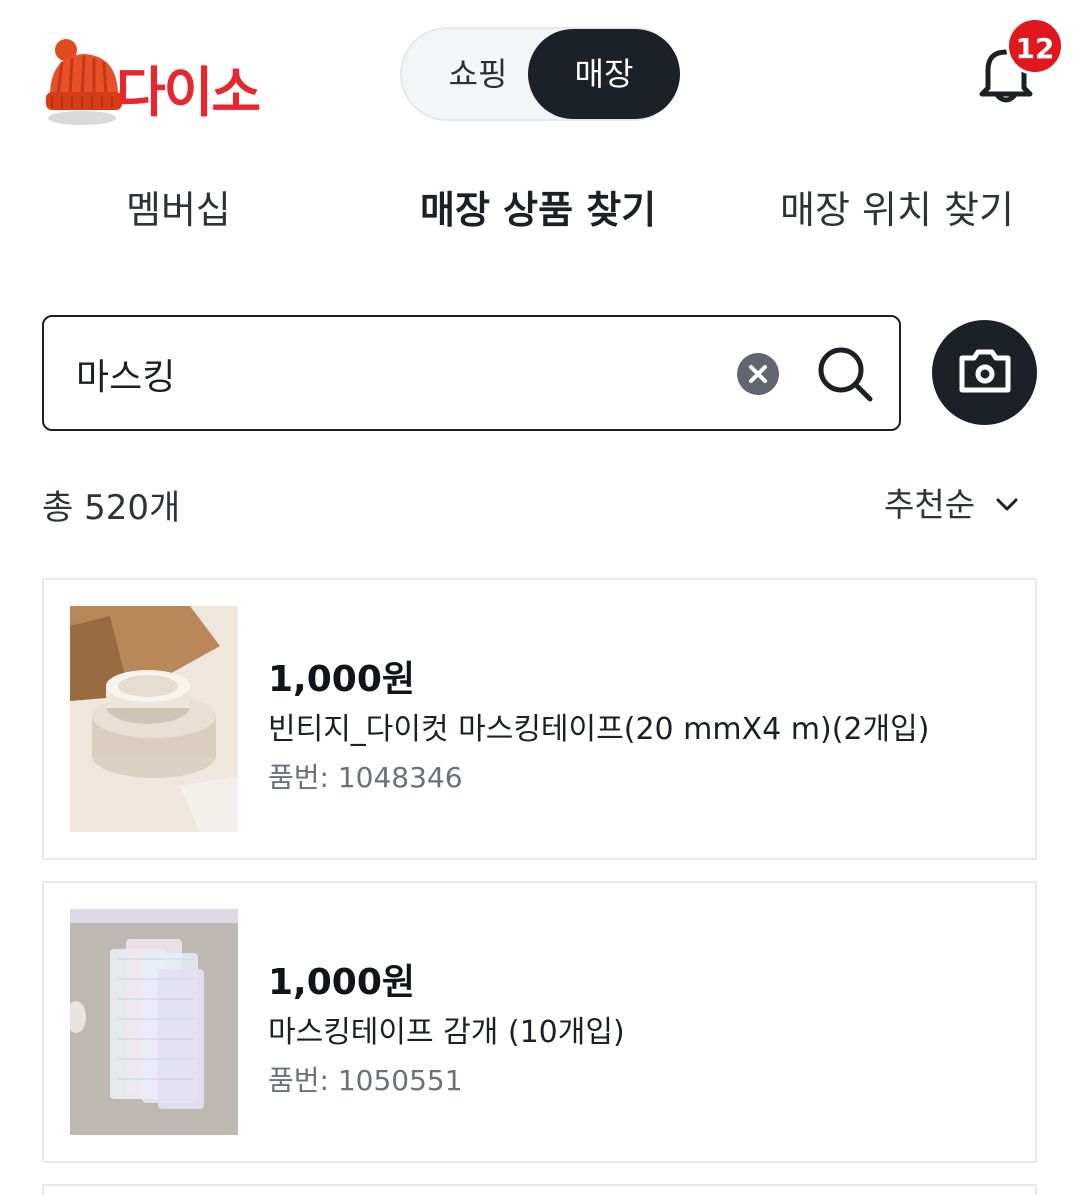 The height and width of the screenshot is (1195, 1080). What do you see at coordinates (446, 1032) in the screenshot?
I see `product-name: 마스킹테이프 감개 (10개입)` at bounding box center [446, 1032].